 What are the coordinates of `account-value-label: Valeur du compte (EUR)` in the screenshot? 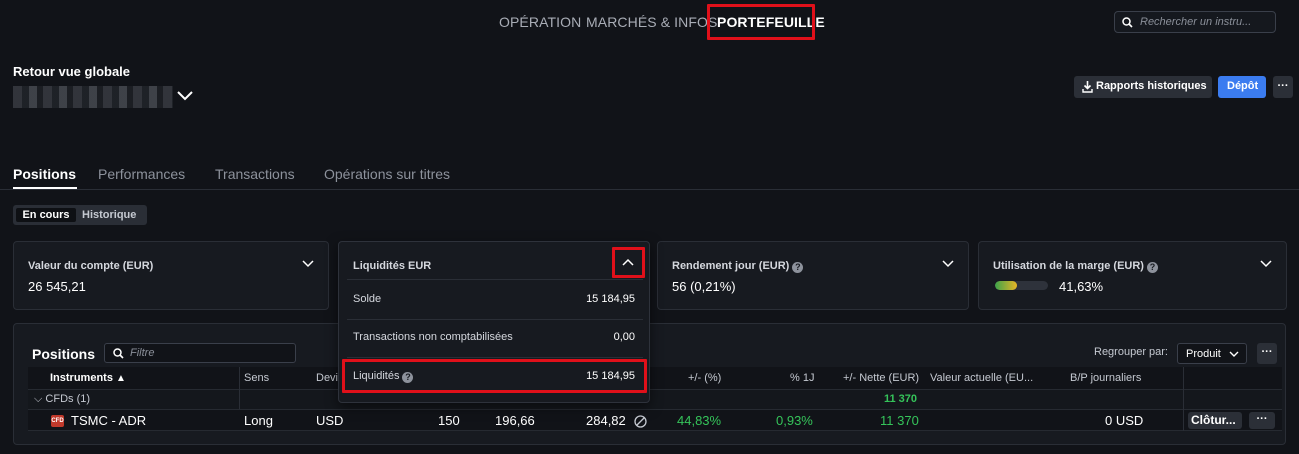 It's located at (91, 266).